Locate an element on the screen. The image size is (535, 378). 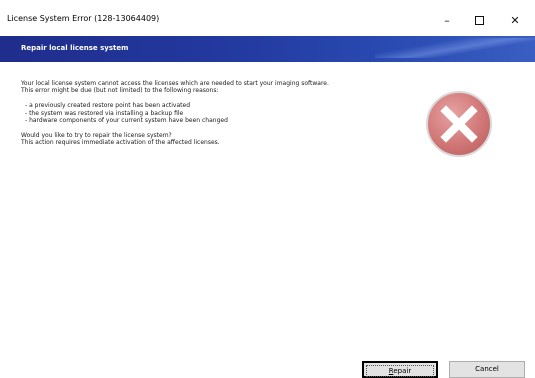
header-banner: Repair local license system is located at coordinates (267, 49).